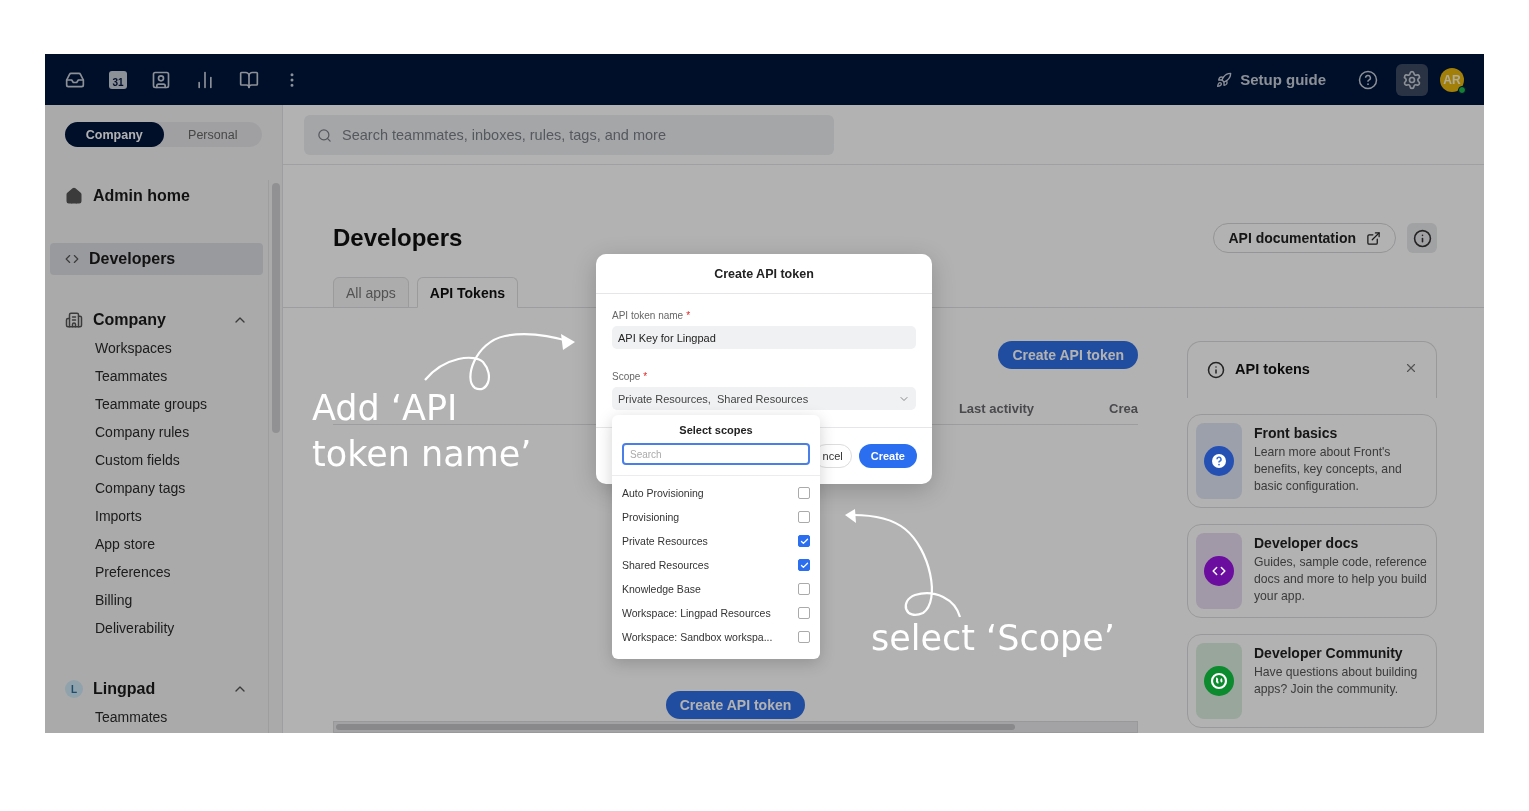  Describe the element at coordinates (156, 196) in the screenshot. I see `sidebar-item: Admin home` at that location.